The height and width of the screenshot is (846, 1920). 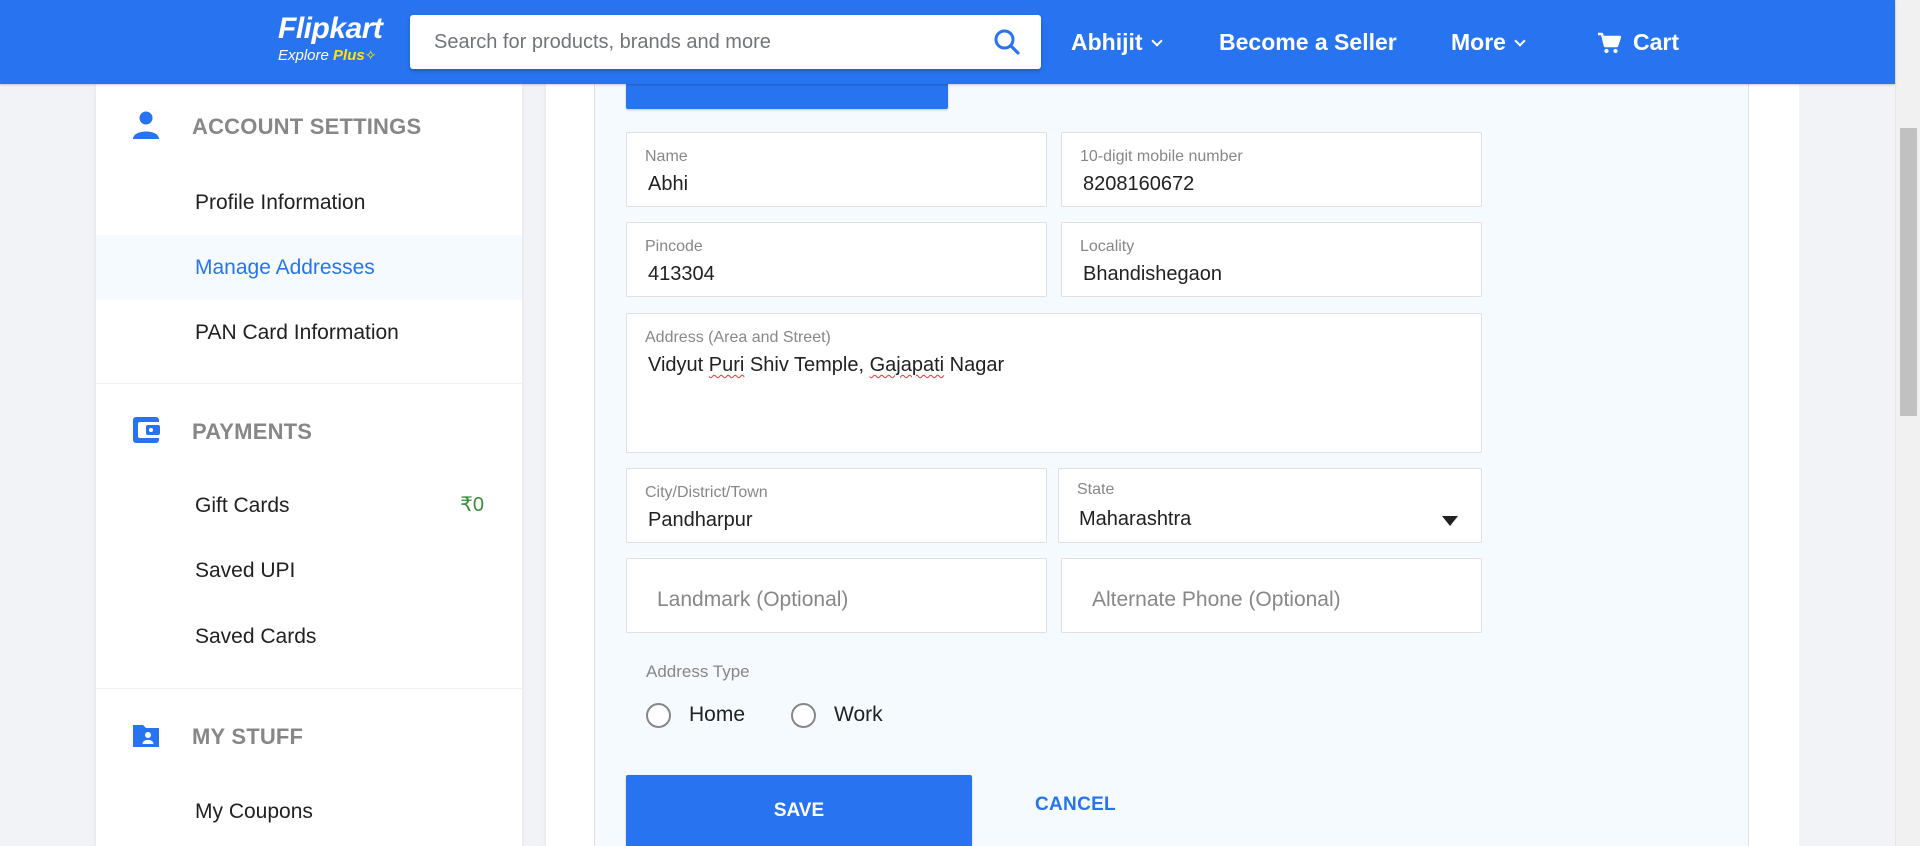 What do you see at coordinates (787, 96) in the screenshot?
I see `use-current-location-button` at bounding box center [787, 96].